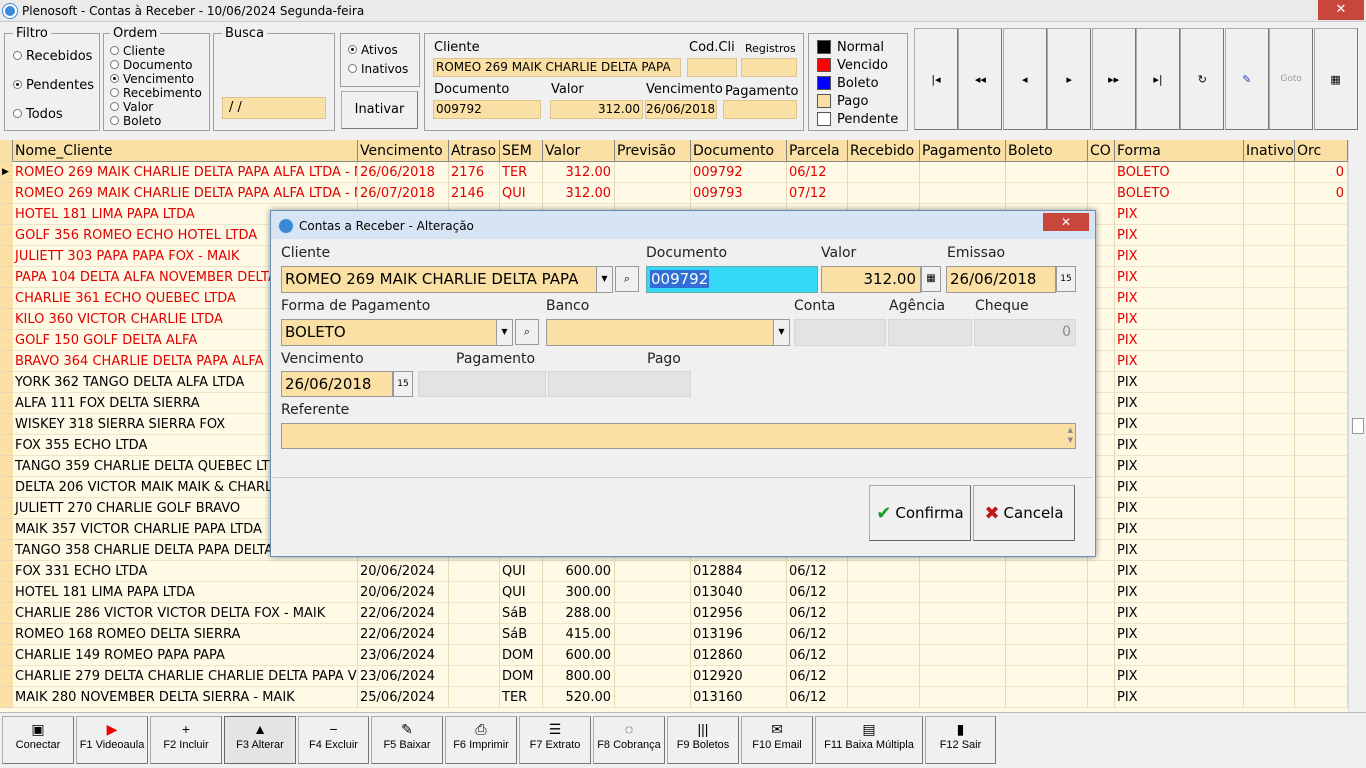  I want to click on inativar-button: Inativar, so click(379, 110).